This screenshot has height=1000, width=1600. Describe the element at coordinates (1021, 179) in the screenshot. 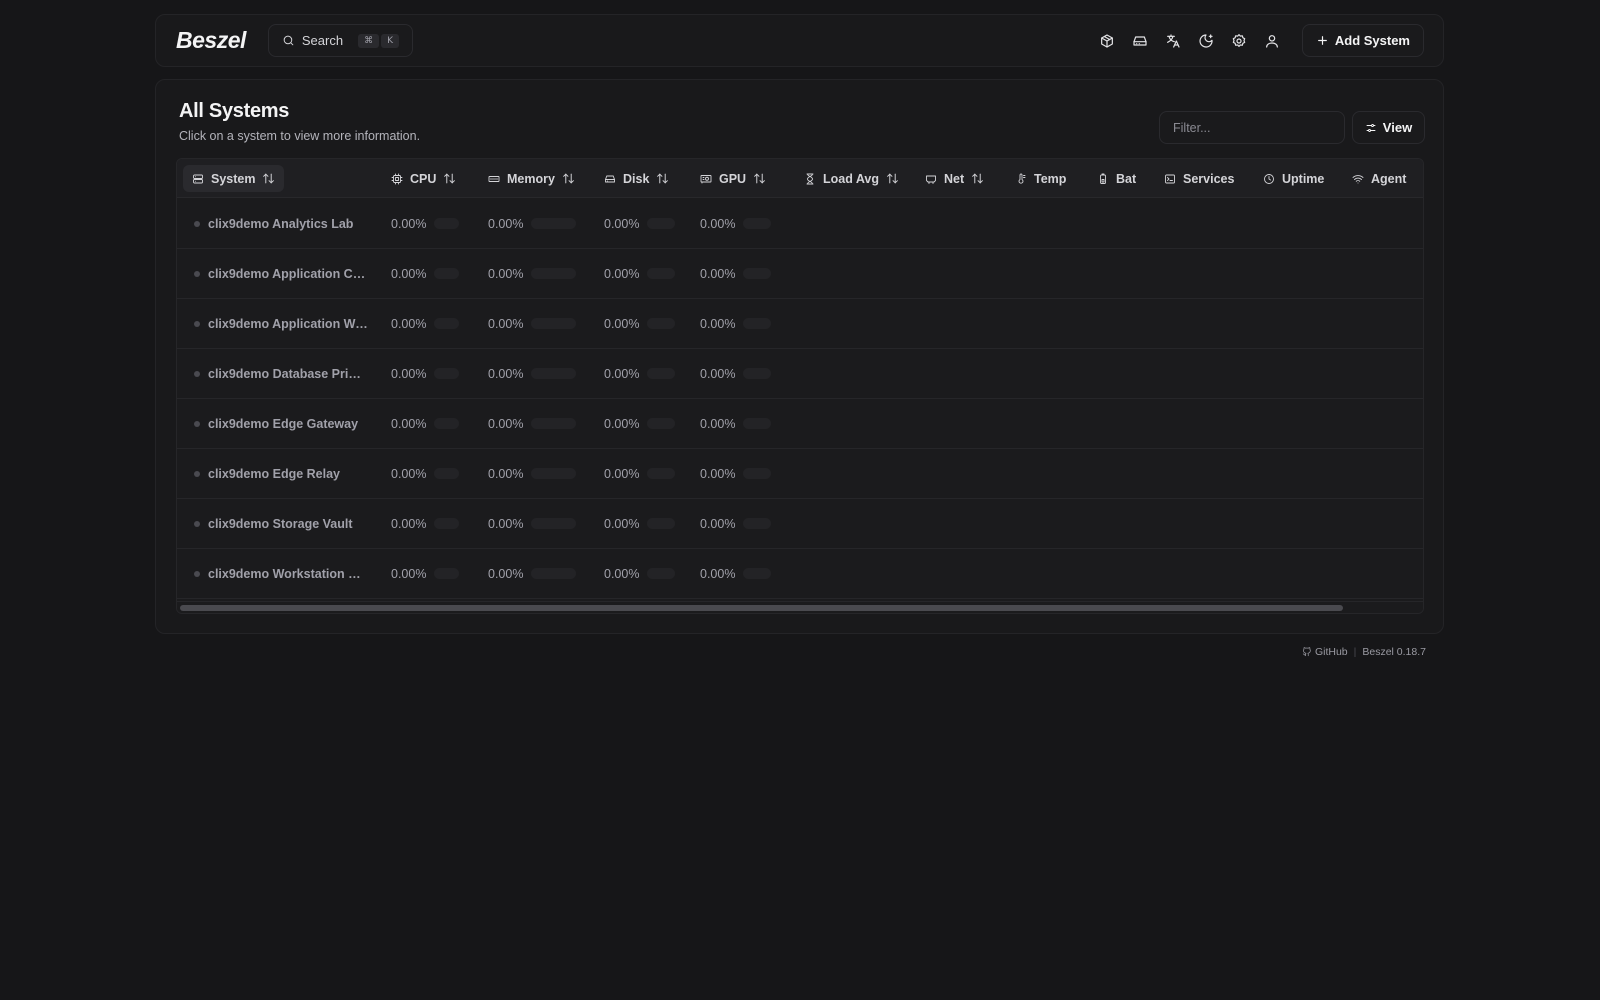

I see `thermometer-icon` at that location.